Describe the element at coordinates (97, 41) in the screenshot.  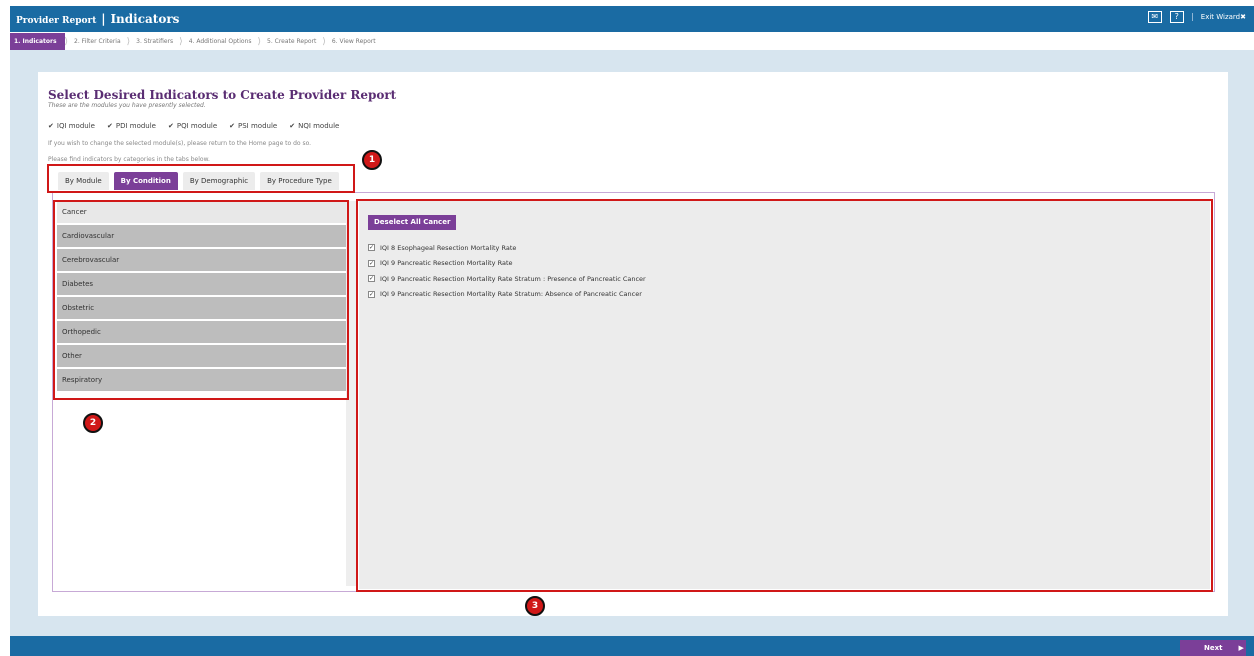
I see `wizard-step-filter-criteria: 2. Filter Criteria` at that location.